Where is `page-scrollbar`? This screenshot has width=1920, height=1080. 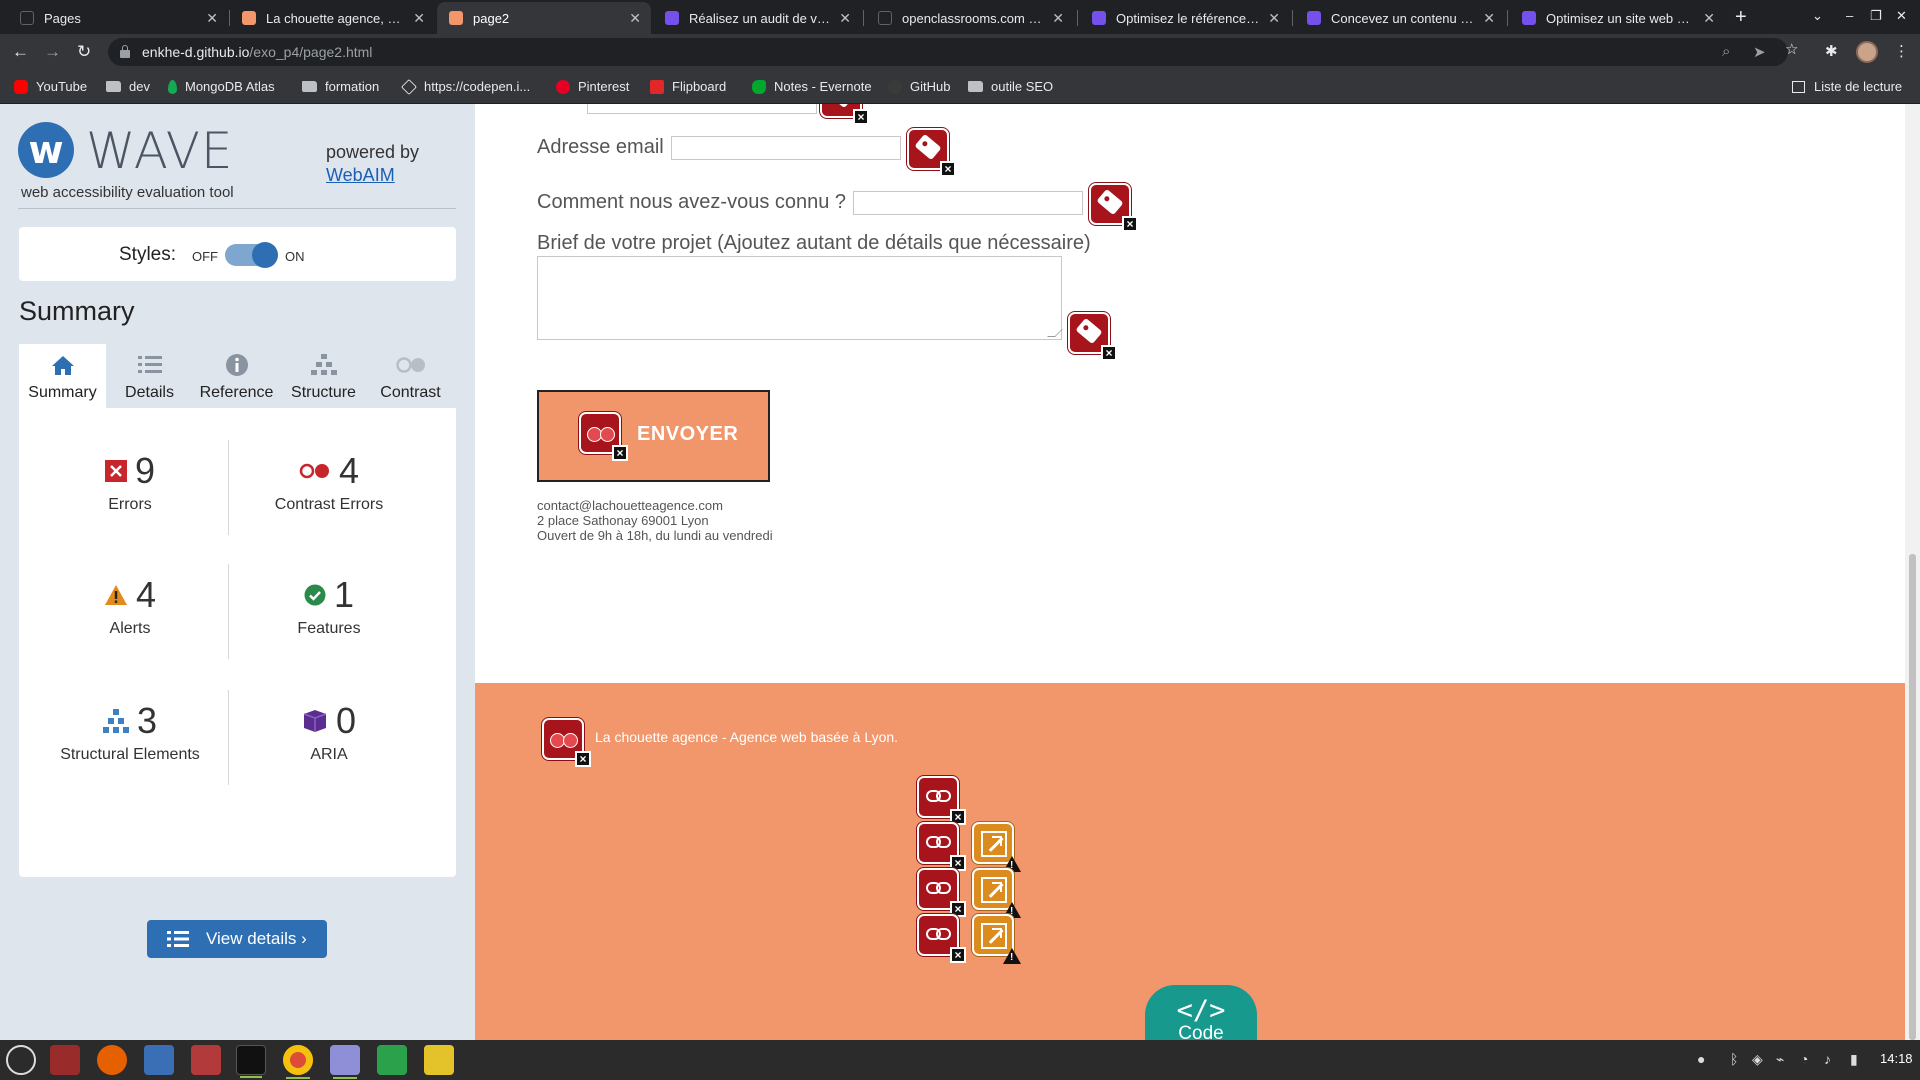 page-scrollbar is located at coordinates (1912, 572).